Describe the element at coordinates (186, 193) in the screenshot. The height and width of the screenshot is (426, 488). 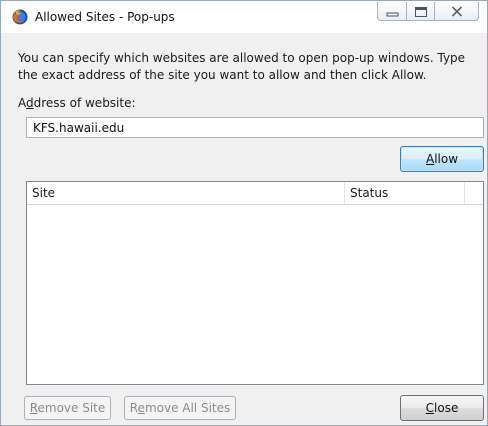
I see `column-header-site: Site` at that location.